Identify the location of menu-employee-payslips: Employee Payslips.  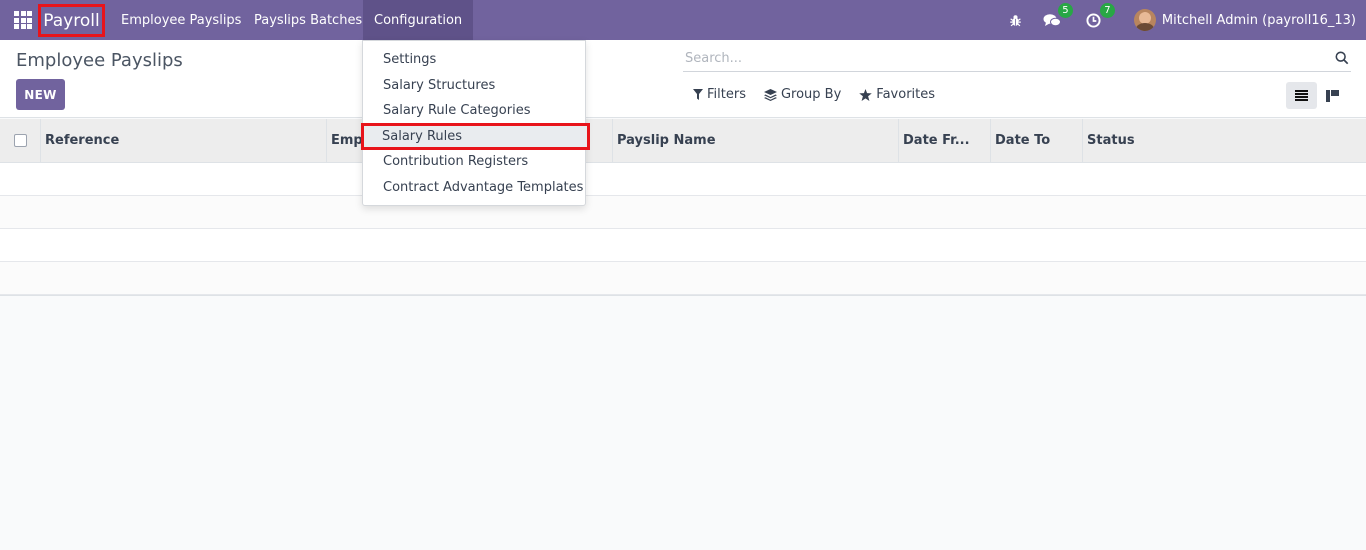
(181, 20).